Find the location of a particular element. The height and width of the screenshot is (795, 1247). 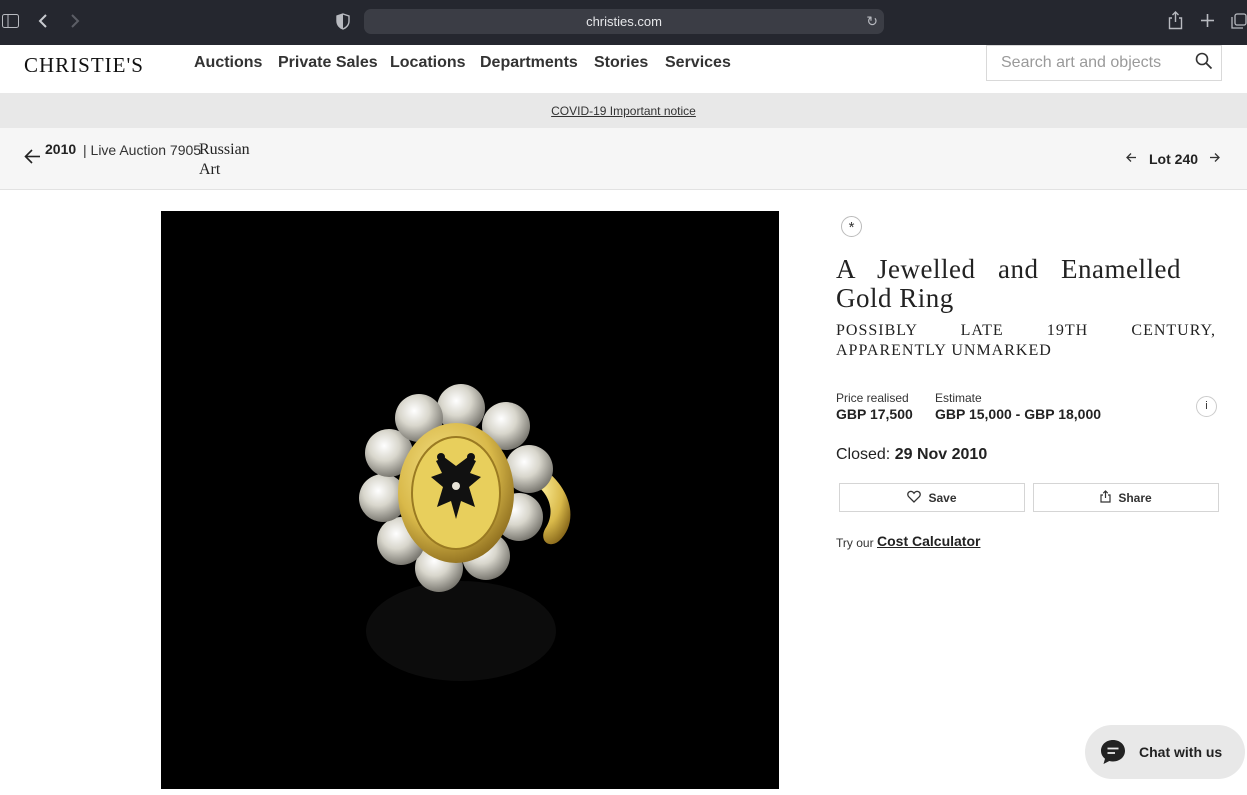

browser-toolbar: christies.com ↻ is located at coordinates (623, 22).